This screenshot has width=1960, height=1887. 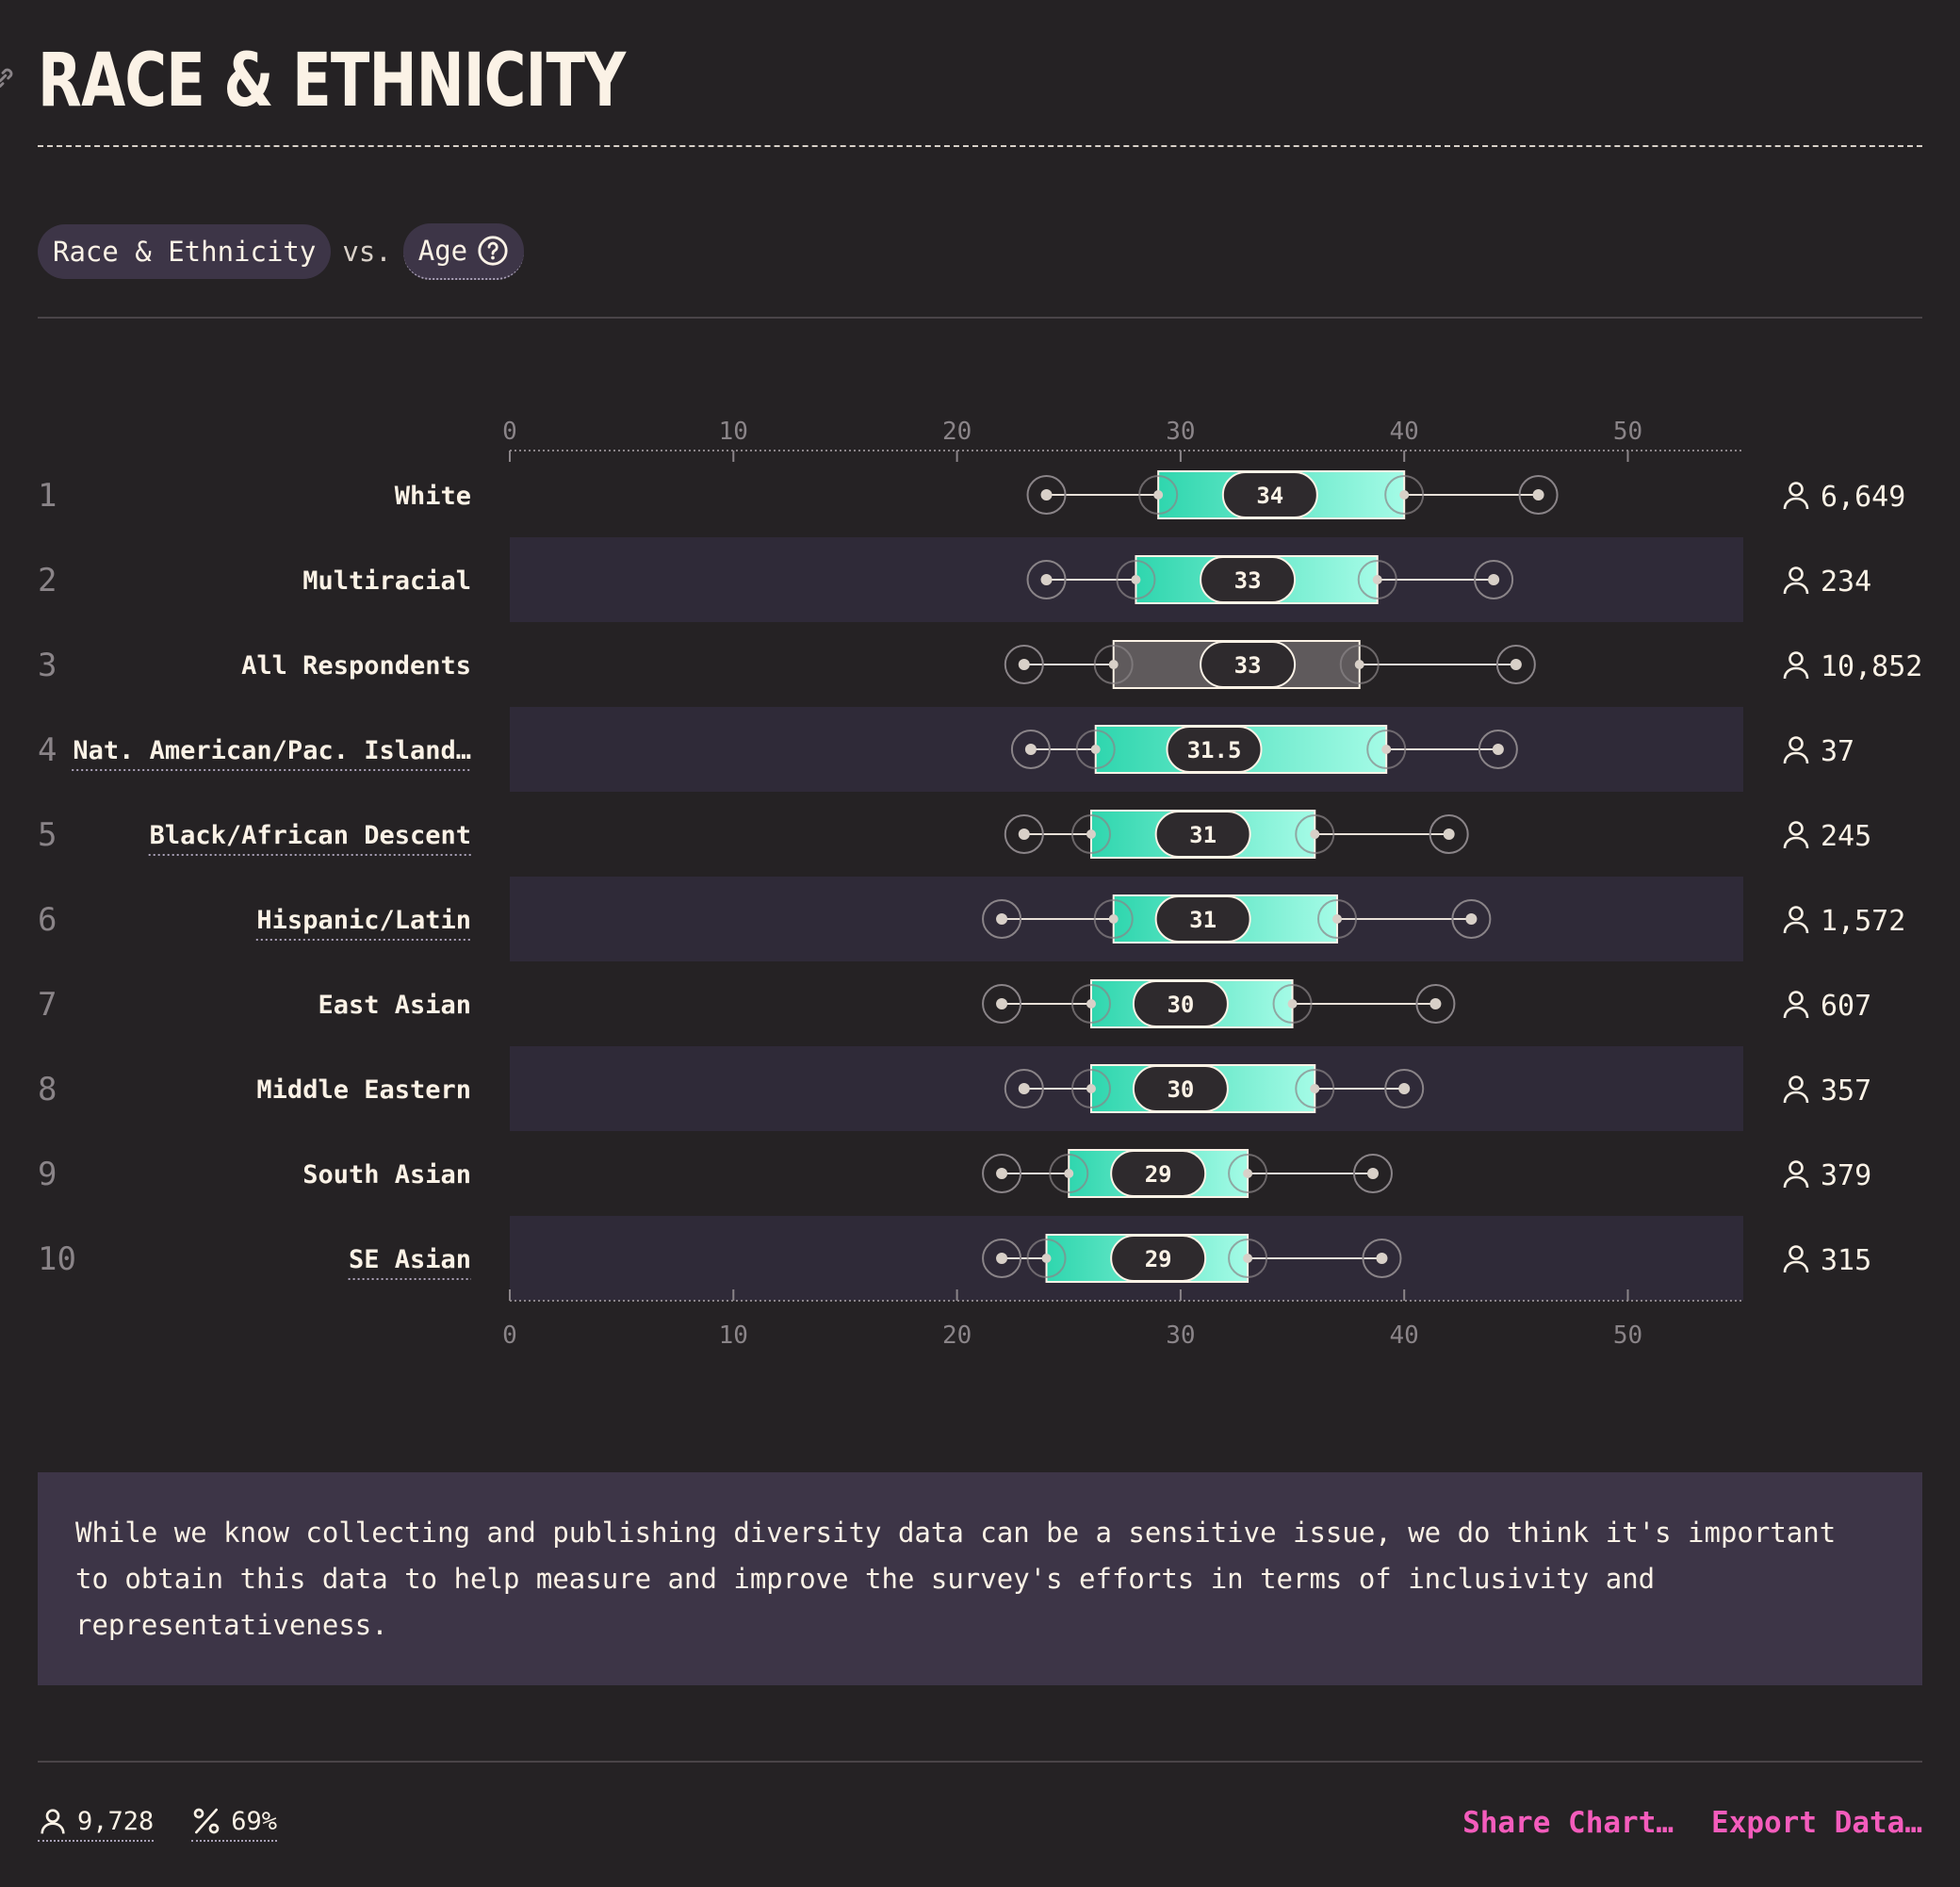 What do you see at coordinates (954, 835) in the screenshot?
I see `boxplot-row: 5 Black/African Descent 31 245` at bounding box center [954, 835].